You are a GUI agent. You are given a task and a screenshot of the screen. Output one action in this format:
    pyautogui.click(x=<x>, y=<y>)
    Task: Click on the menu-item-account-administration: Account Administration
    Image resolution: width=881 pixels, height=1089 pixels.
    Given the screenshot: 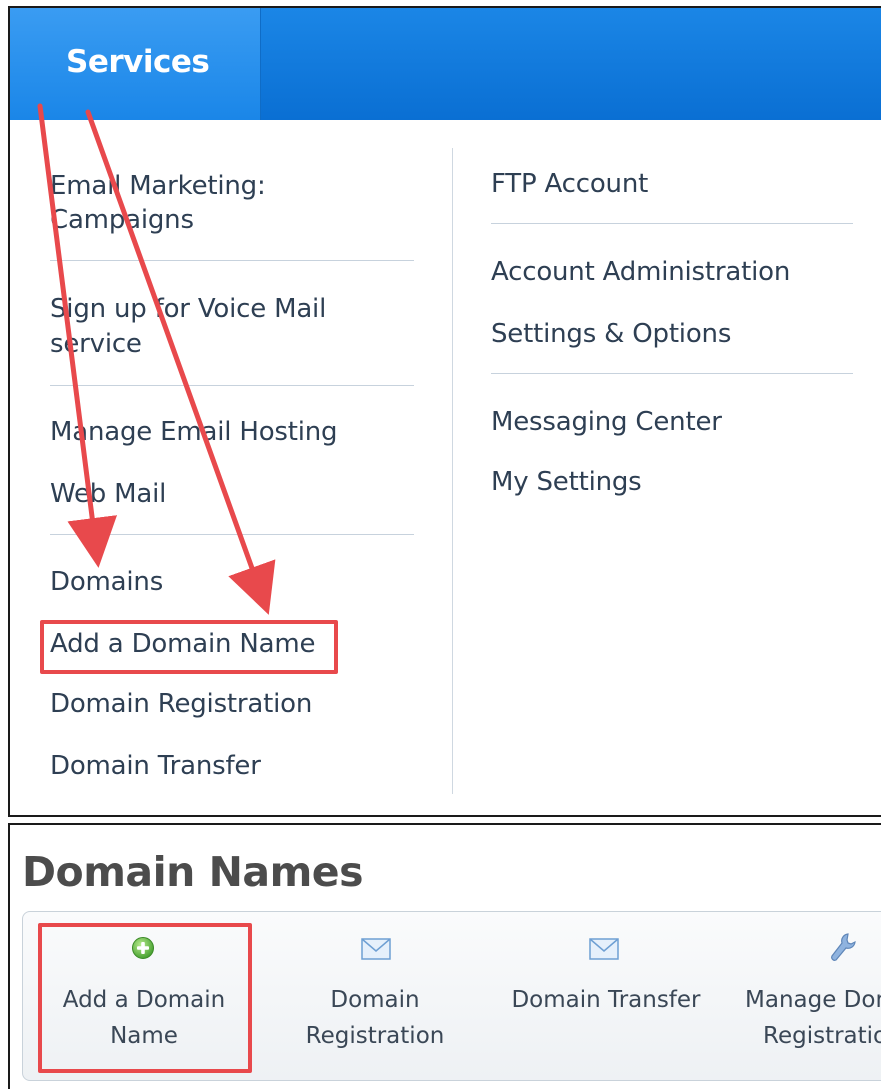 What is the action you would take?
    pyautogui.click(x=640, y=272)
    